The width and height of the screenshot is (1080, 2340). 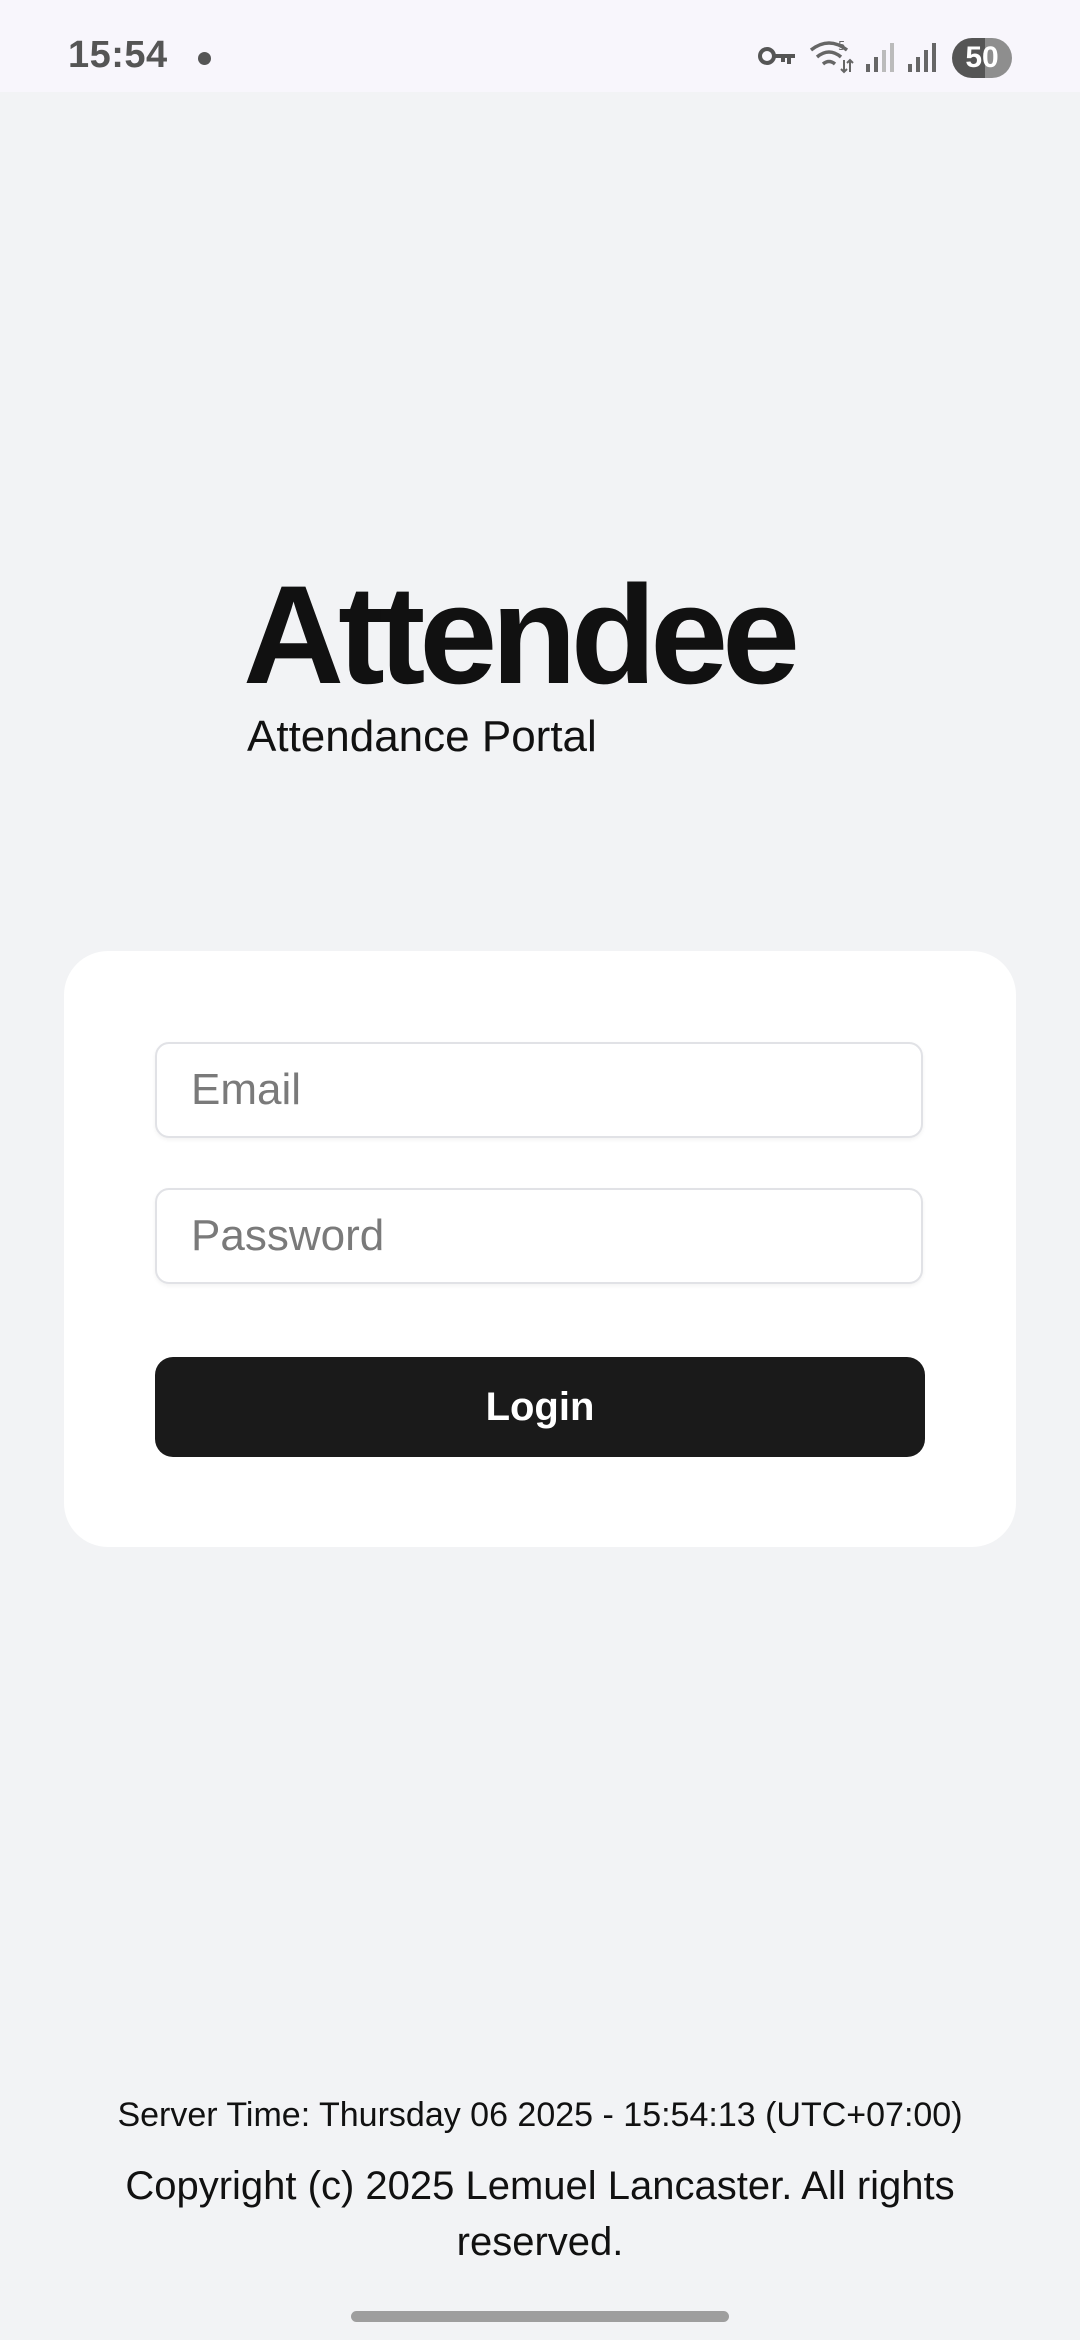 I want to click on wifi-icon: 5, so click(x=831, y=58).